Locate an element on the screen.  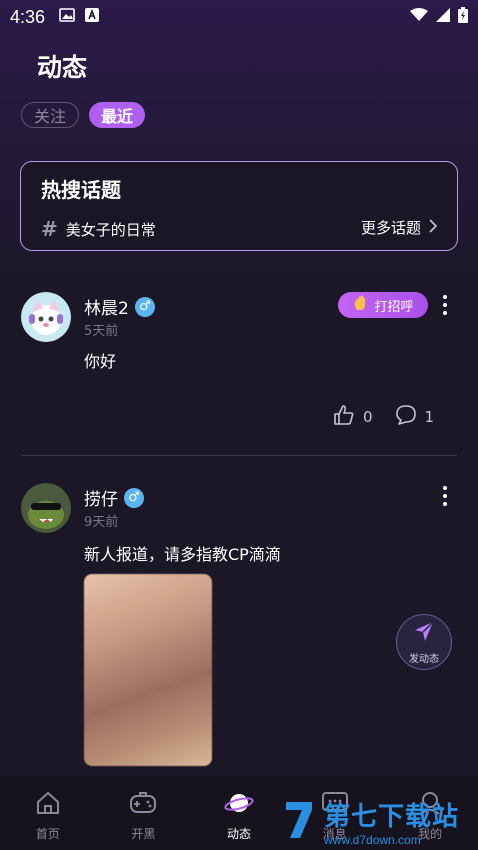
fab-label: 发动态 is located at coordinates (424, 659).